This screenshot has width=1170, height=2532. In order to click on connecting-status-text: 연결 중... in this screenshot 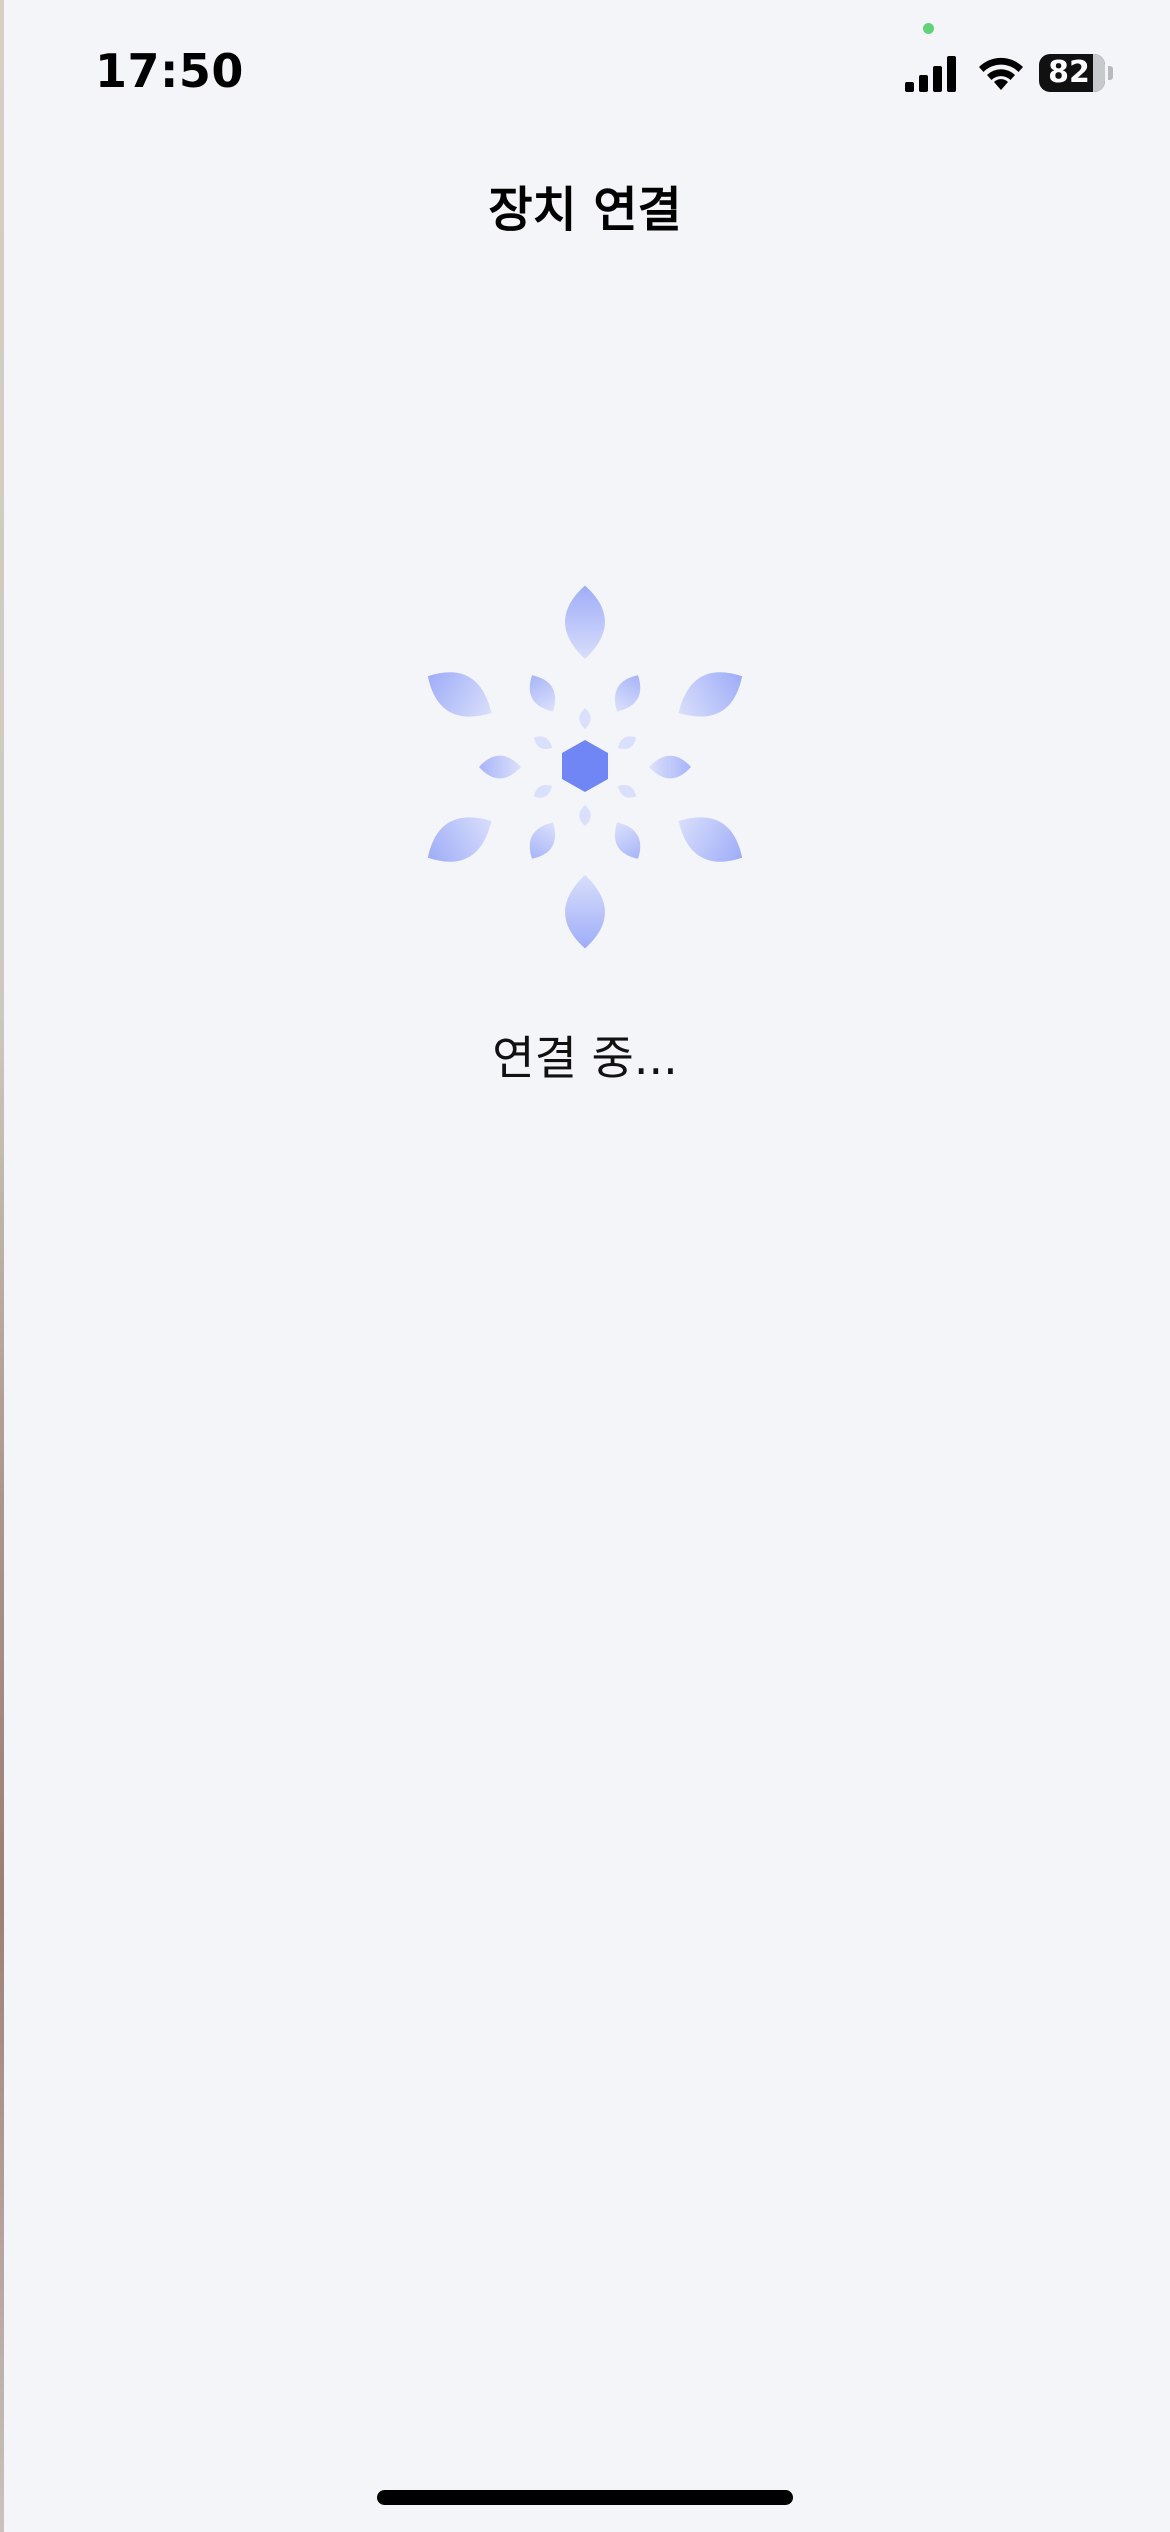, I will do `click(585, 1058)`.